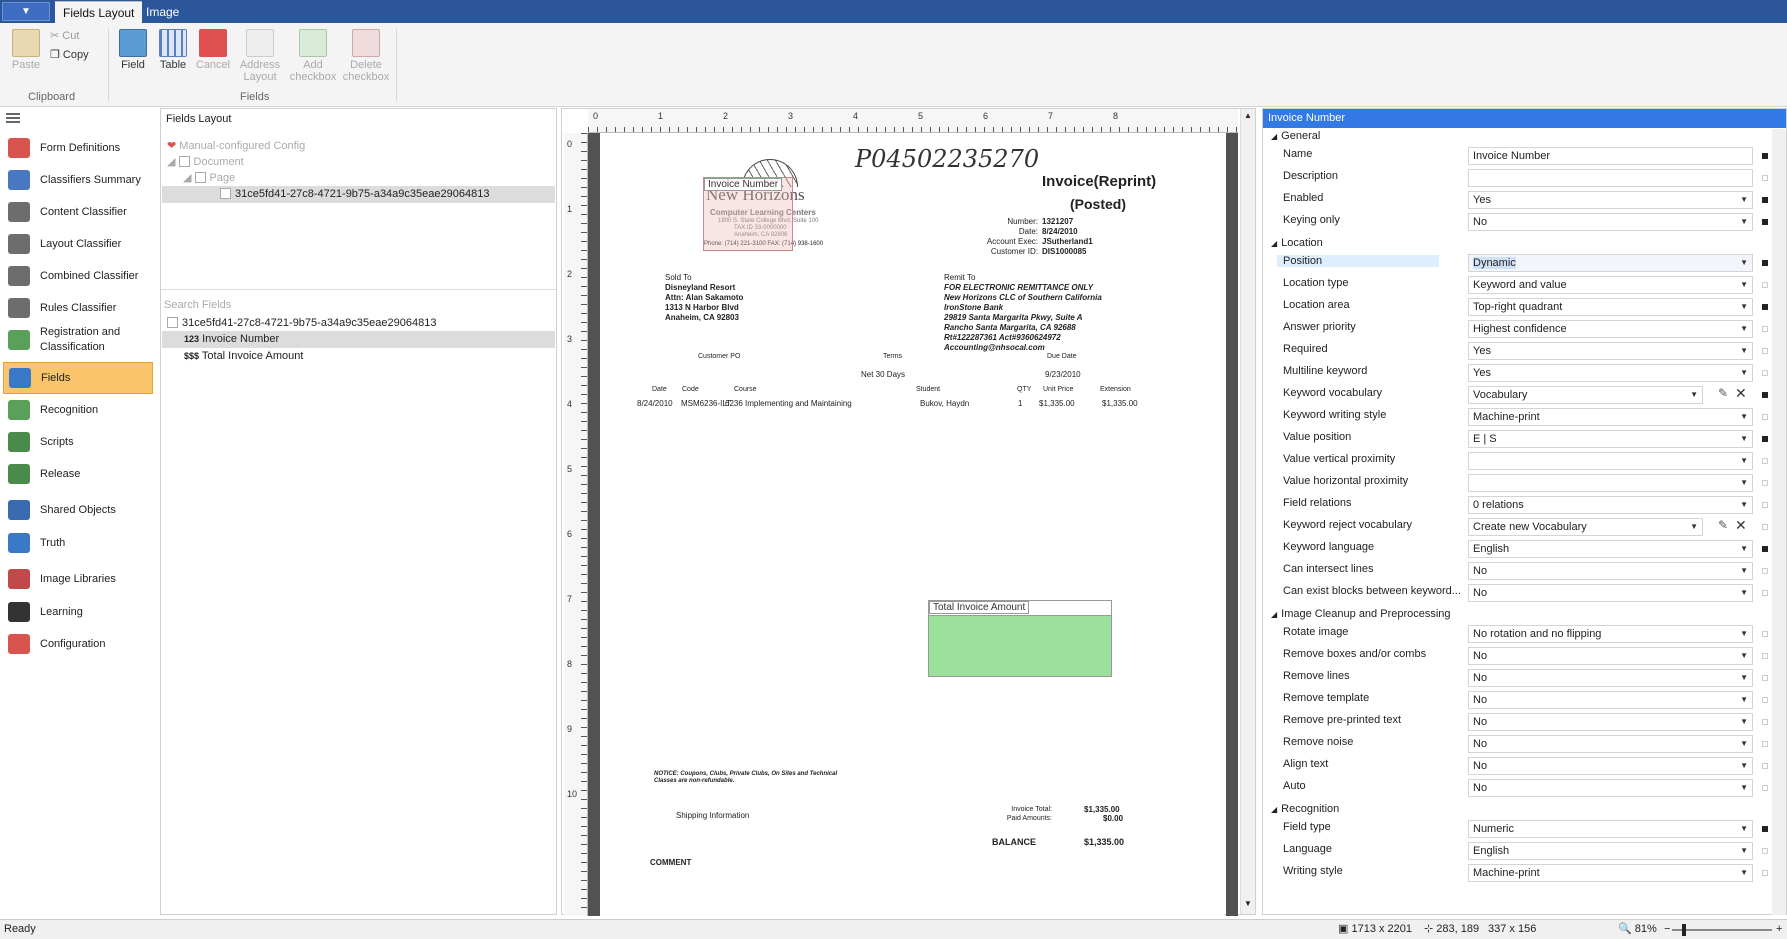 The image size is (1787, 939). I want to click on prop-value-multiline-keyword: Yes ▼, so click(1610, 373).